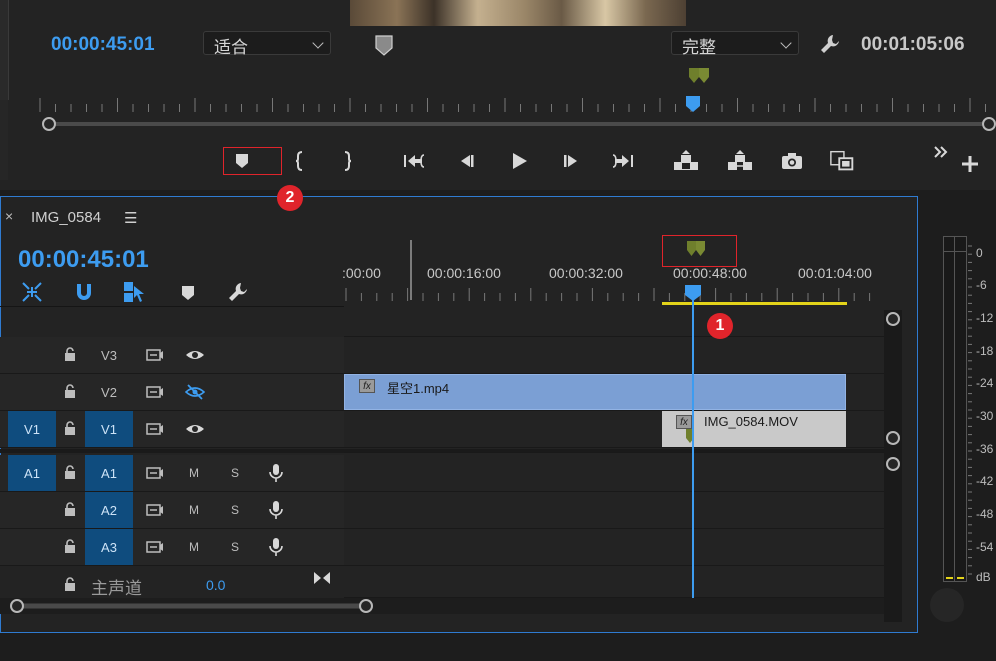 The image size is (996, 661). I want to click on more-controls-icon, so click(941, 152).